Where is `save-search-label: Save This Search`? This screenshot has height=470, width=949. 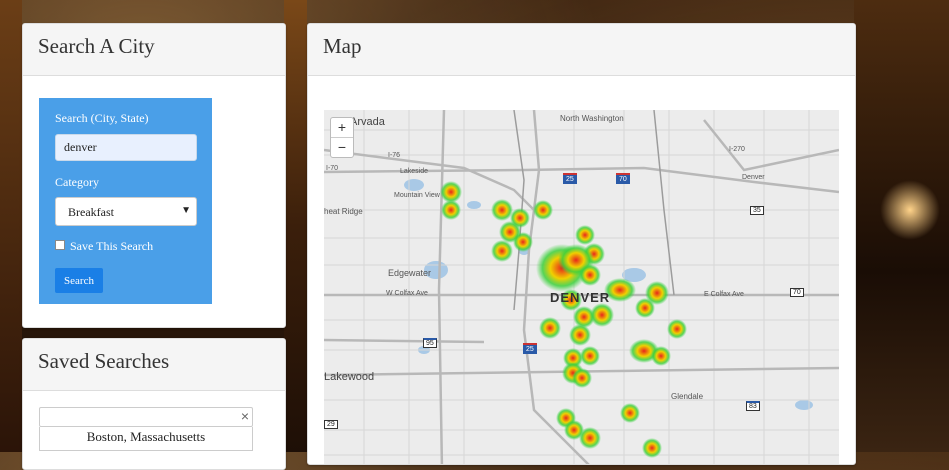
save-search-label: Save This Search is located at coordinates (112, 246).